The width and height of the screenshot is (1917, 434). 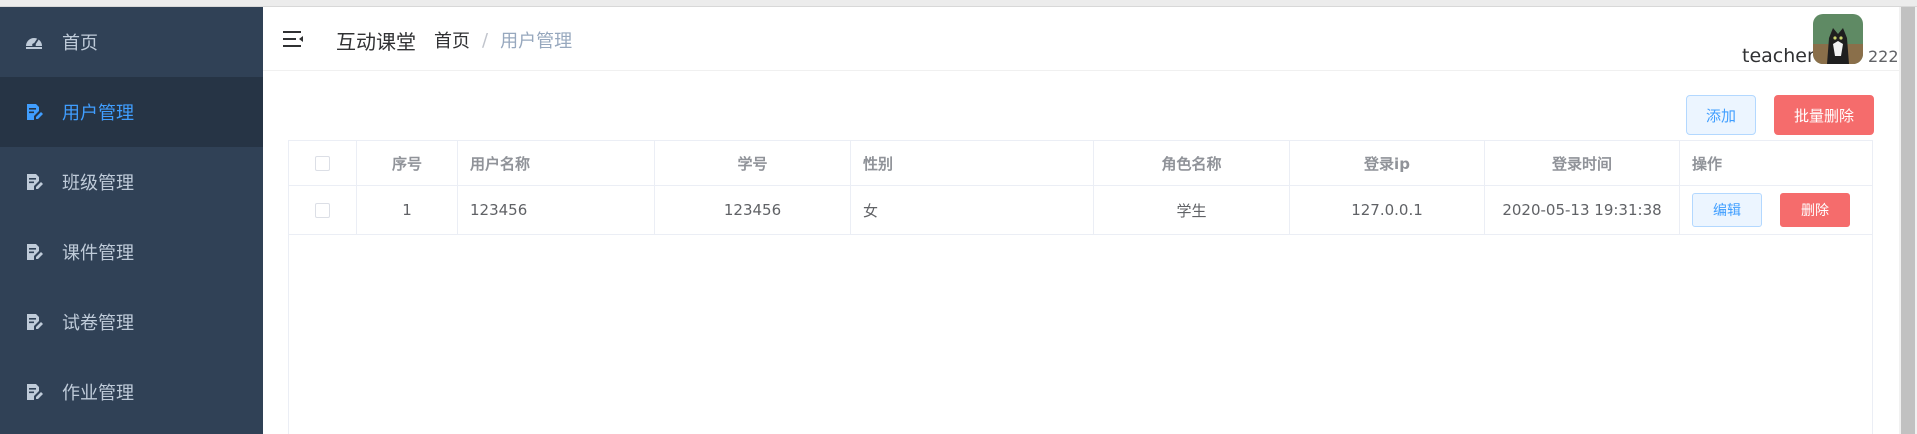 I want to click on row-actions: 编辑 删除, so click(x=1776, y=210).